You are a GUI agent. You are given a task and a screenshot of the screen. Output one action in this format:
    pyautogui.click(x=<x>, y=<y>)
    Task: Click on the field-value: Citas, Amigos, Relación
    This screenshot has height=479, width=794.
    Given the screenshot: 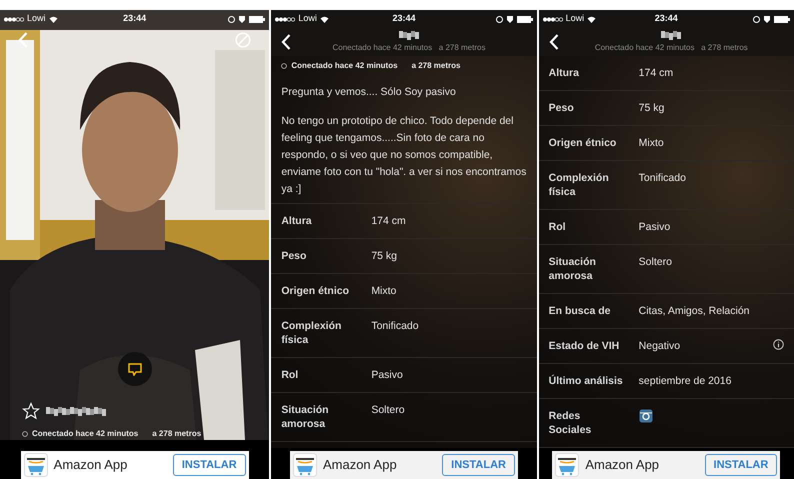 What is the action you would take?
    pyautogui.click(x=694, y=311)
    